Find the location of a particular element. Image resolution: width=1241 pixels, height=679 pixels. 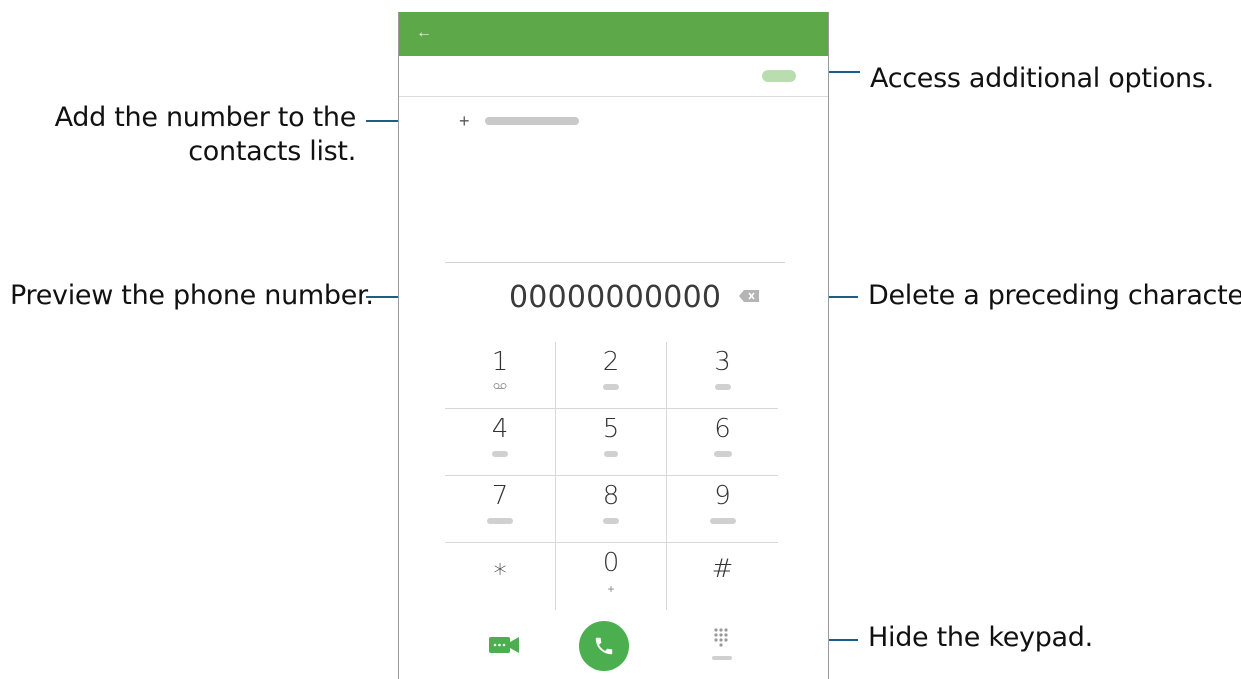

key-6: 6 is located at coordinates (722, 442).